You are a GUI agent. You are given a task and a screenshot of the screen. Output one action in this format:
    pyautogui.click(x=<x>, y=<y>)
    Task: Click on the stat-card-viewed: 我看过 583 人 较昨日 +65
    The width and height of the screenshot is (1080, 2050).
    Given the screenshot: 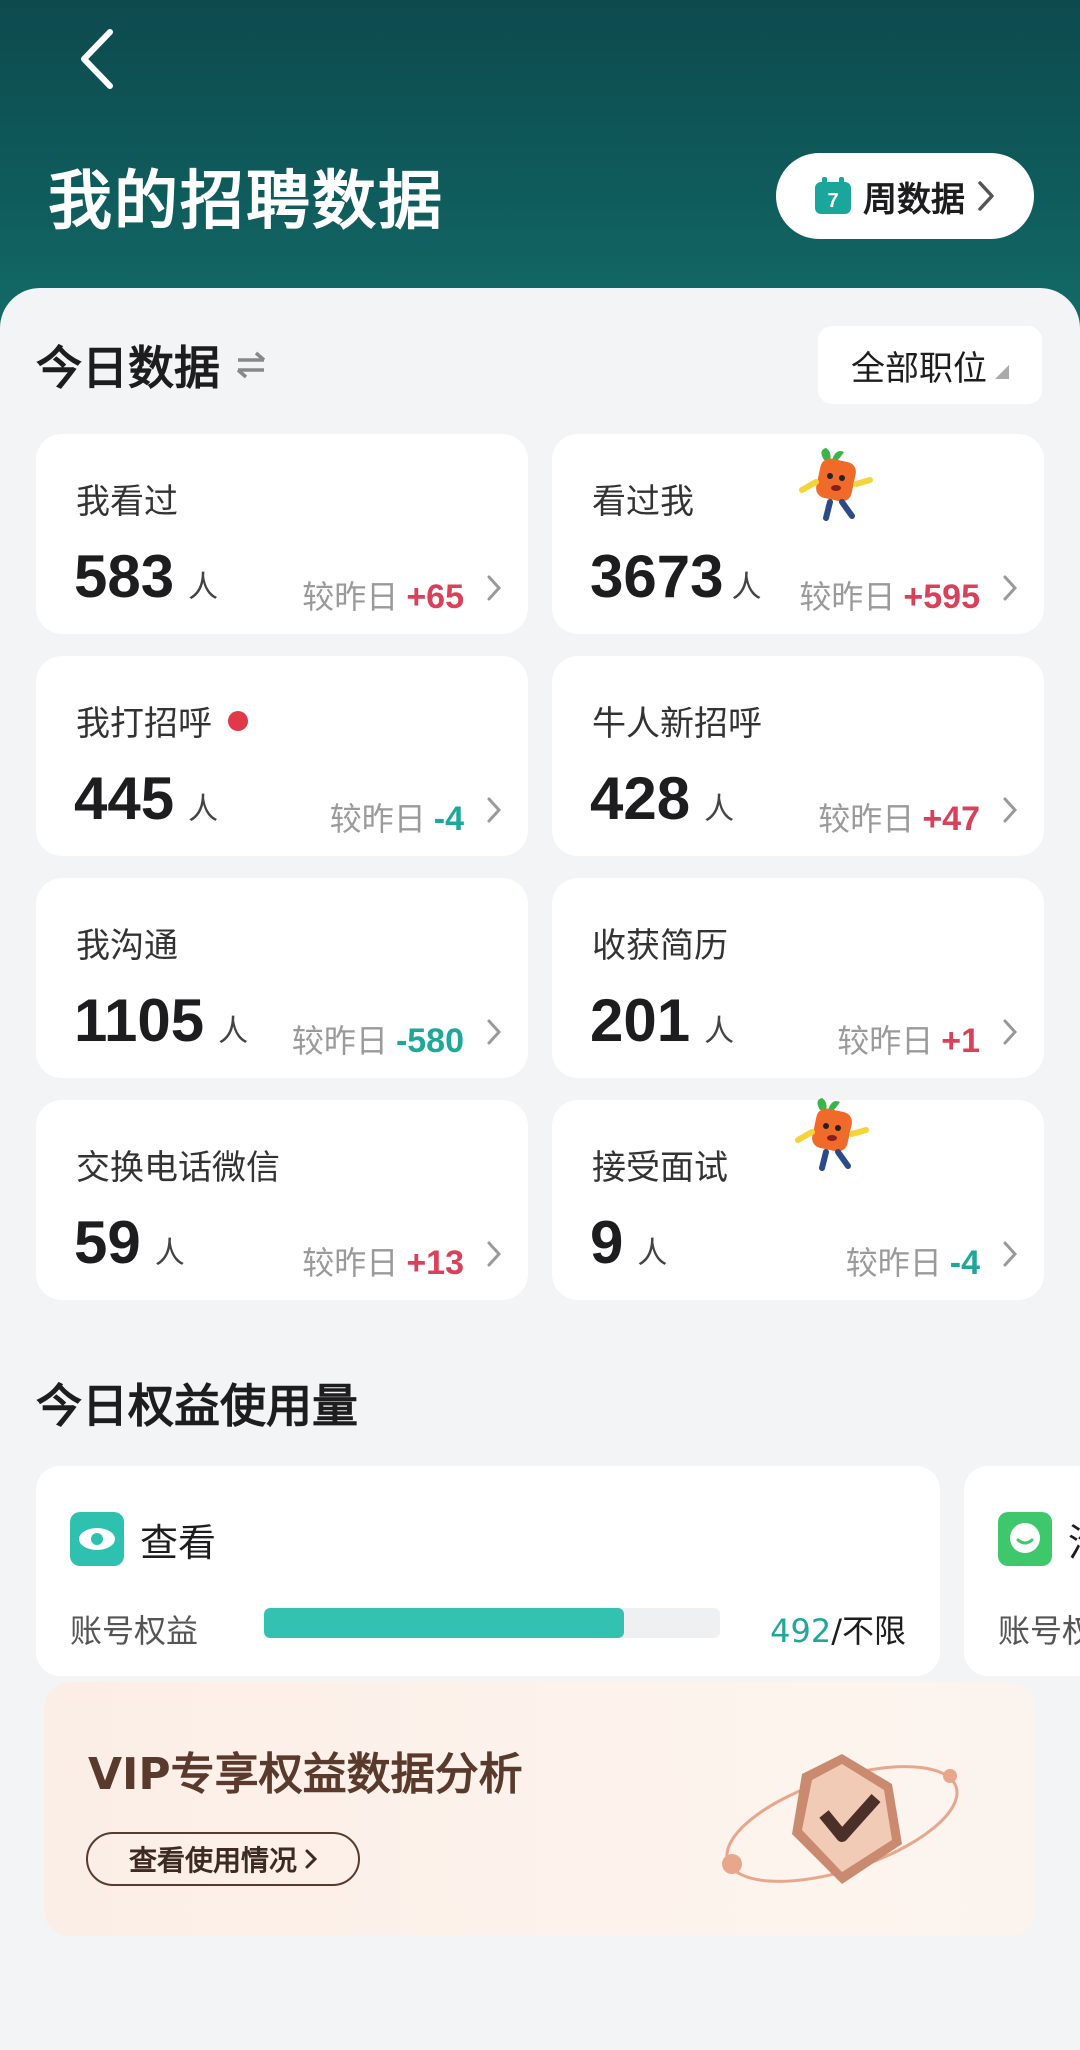 What is the action you would take?
    pyautogui.click(x=282, y=534)
    